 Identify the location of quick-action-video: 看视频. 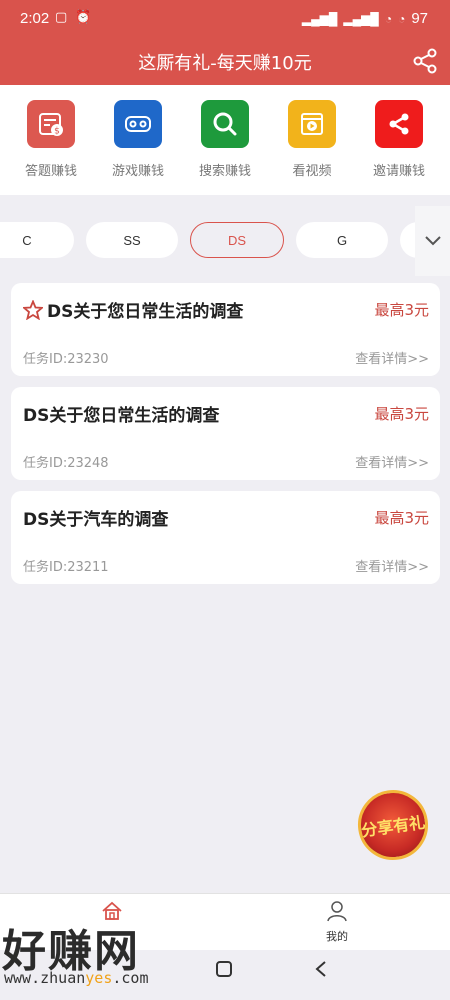
(312, 139).